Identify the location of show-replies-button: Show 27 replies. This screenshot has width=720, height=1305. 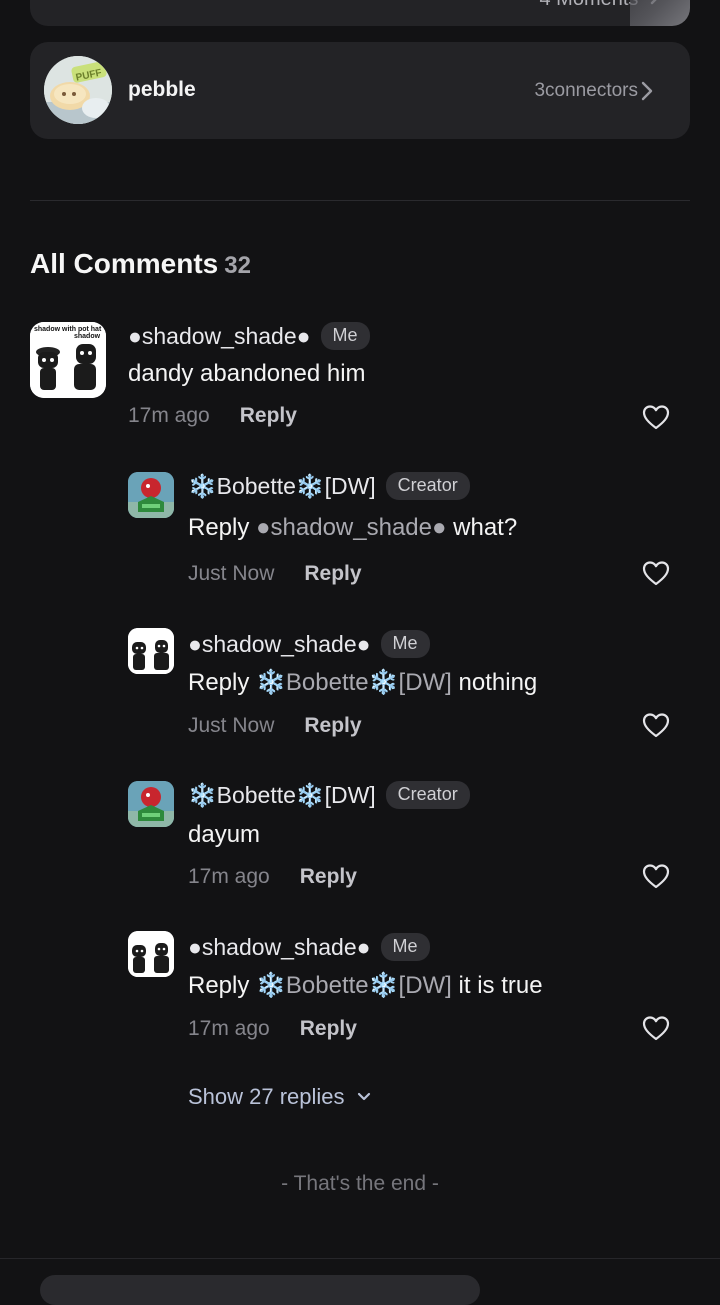
(279, 1097).